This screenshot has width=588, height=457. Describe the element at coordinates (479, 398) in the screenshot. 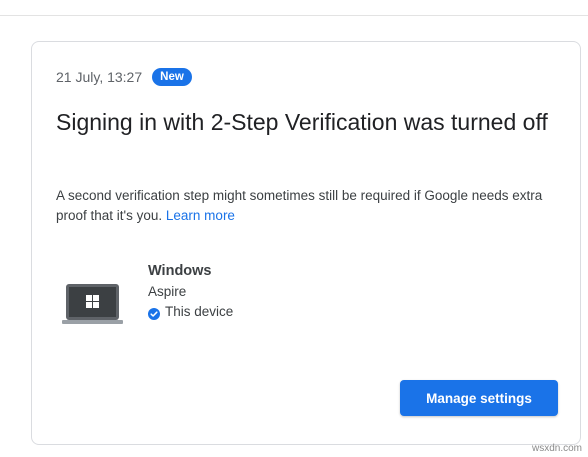

I see `manage-settings-button: Manage settings` at that location.